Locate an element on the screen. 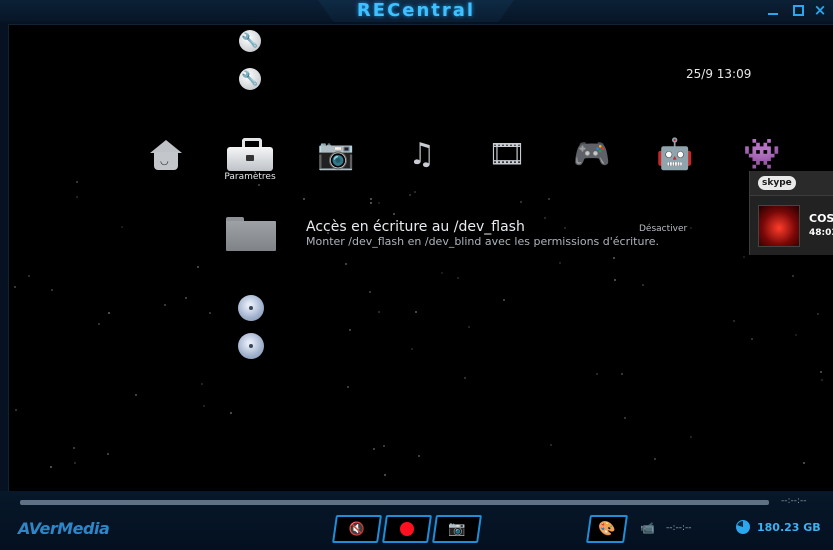  record-icon is located at coordinates (407, 529).